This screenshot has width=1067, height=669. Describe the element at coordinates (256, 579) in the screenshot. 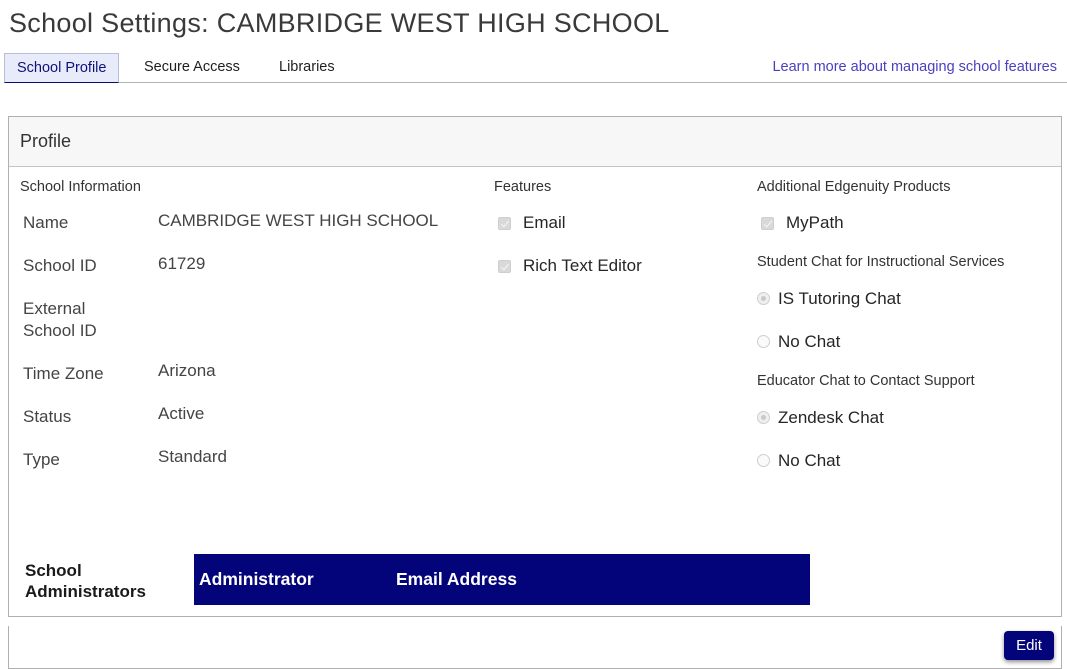

I see `column-header-administrator: Administrator` at that location.